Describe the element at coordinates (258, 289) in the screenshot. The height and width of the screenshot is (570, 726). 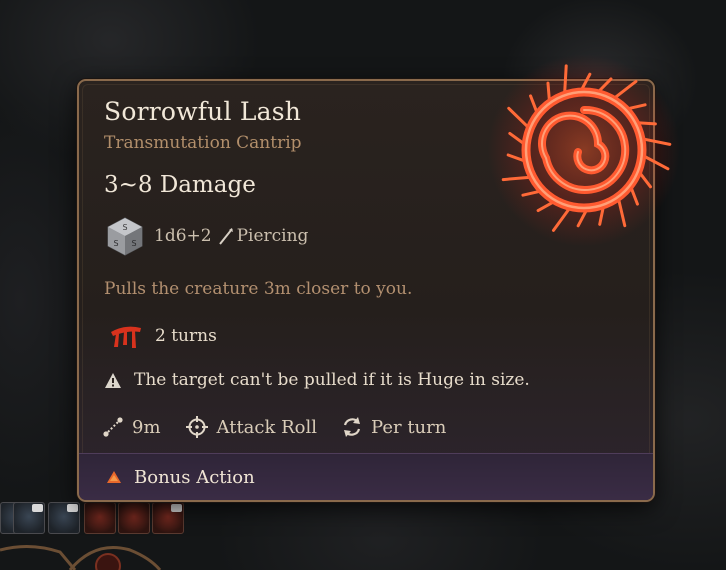
I see `spell-description: Pulls the creature 3m closer to you.` at that location.